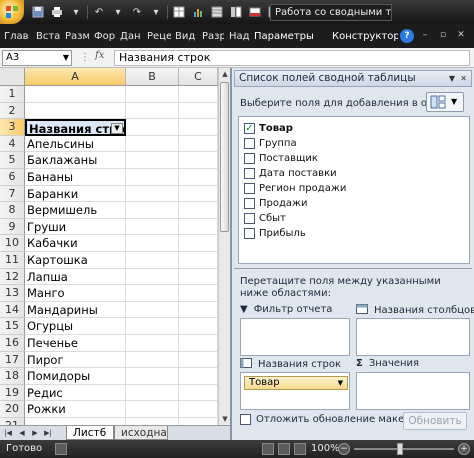  Describe the element at coordinates (245, 419) in the screenshot. I see `defer-update-checkbox` at that location.